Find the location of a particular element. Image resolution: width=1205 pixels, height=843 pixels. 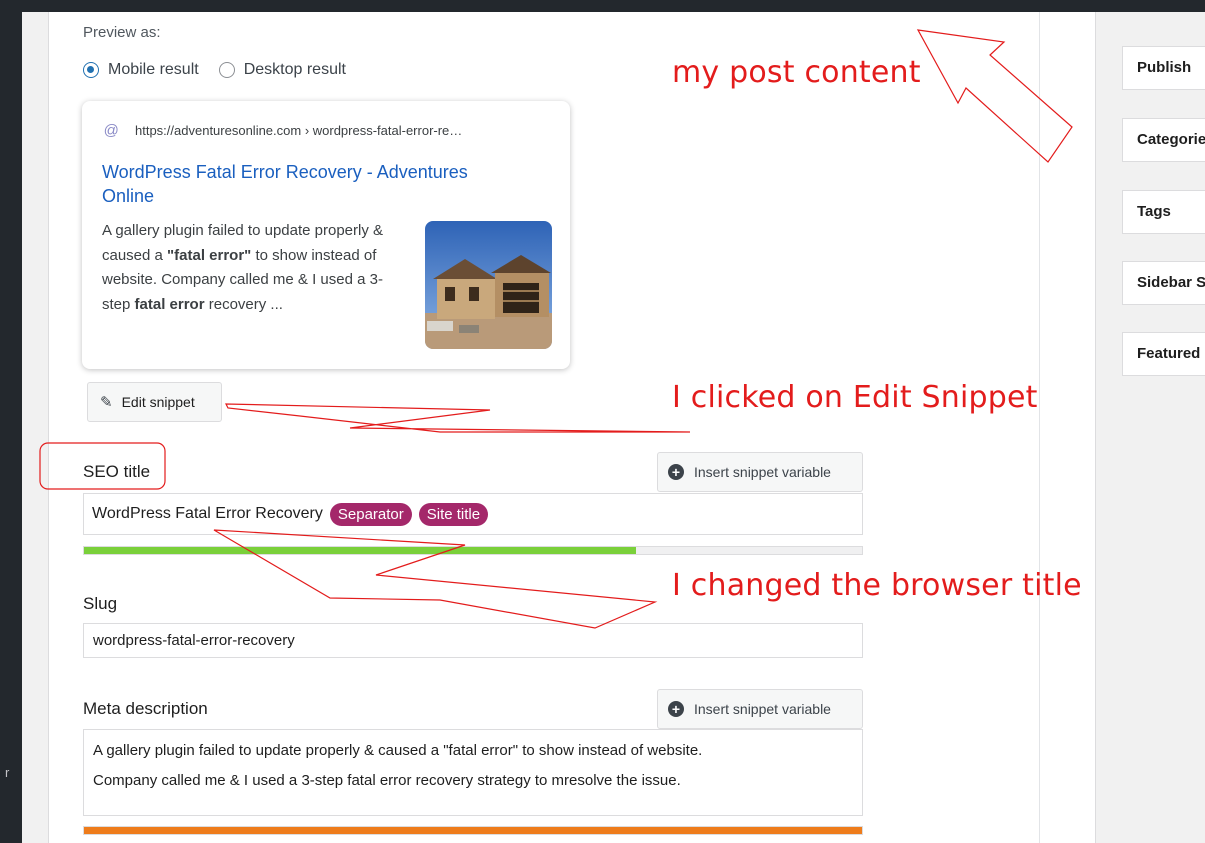

seo-title-insert-variable-button: + Insert snippet variable is located at coordinates (760, 472).